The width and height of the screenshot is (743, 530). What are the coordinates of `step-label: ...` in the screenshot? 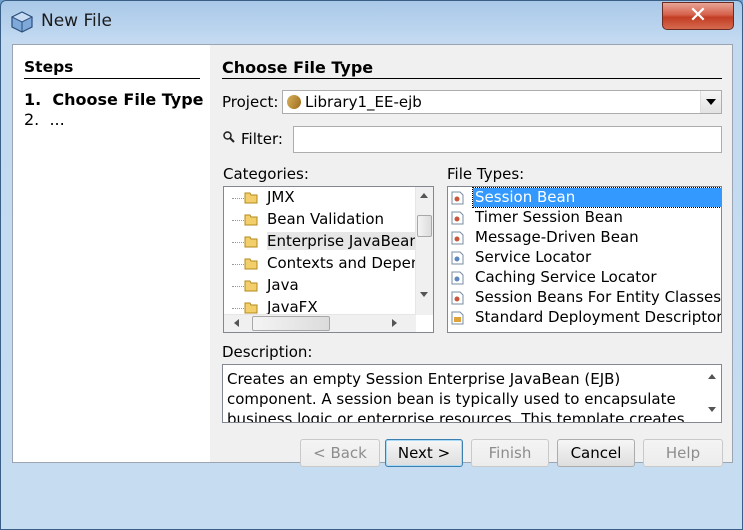 It's located at (57, 119).